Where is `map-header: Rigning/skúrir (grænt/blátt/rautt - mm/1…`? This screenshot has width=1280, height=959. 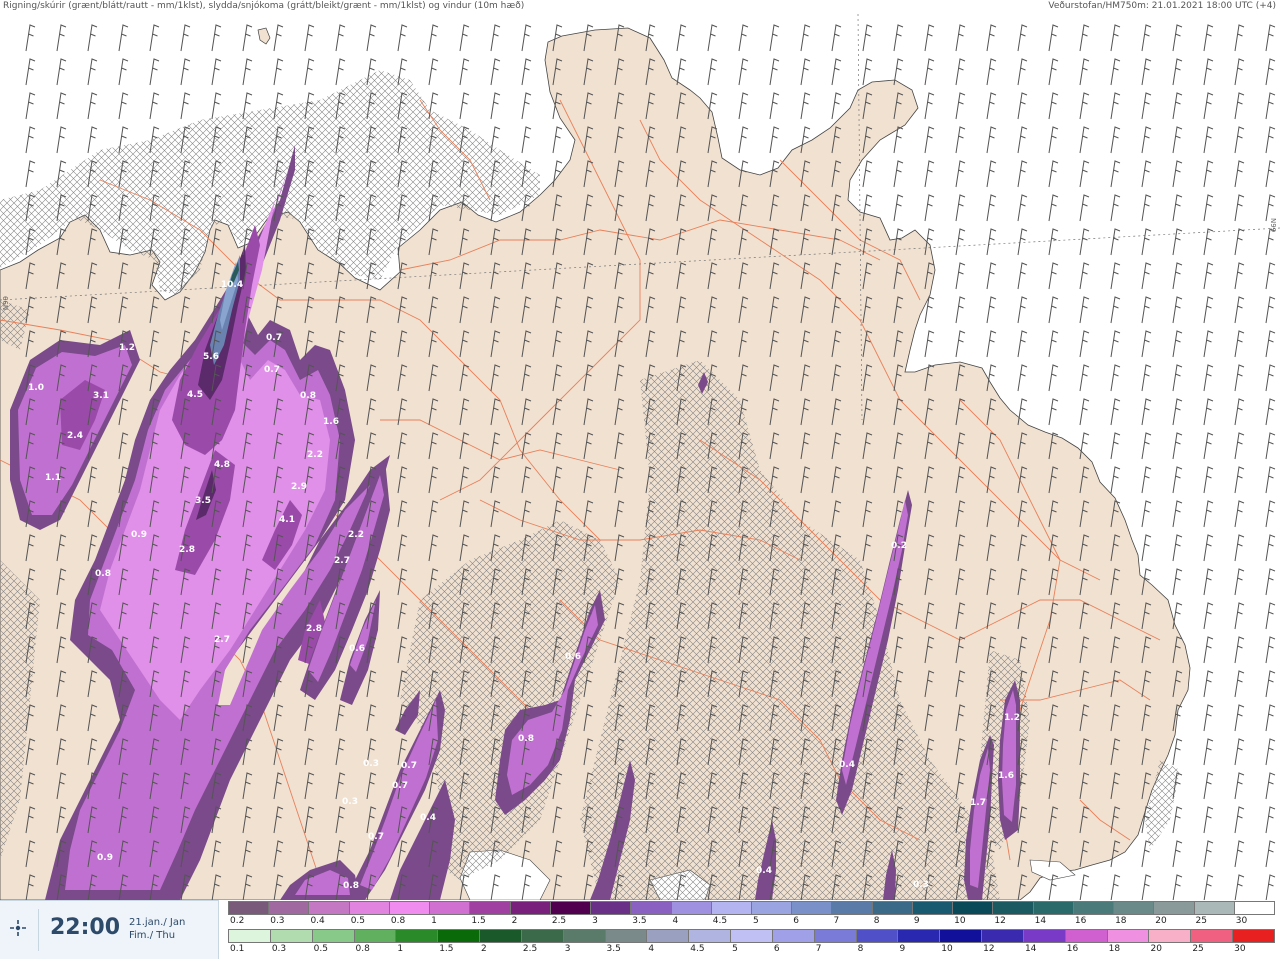 map-header: Rigning/skúrir (grænt/blátt/rautt - mm/1… is located at coordinates (640, 7).